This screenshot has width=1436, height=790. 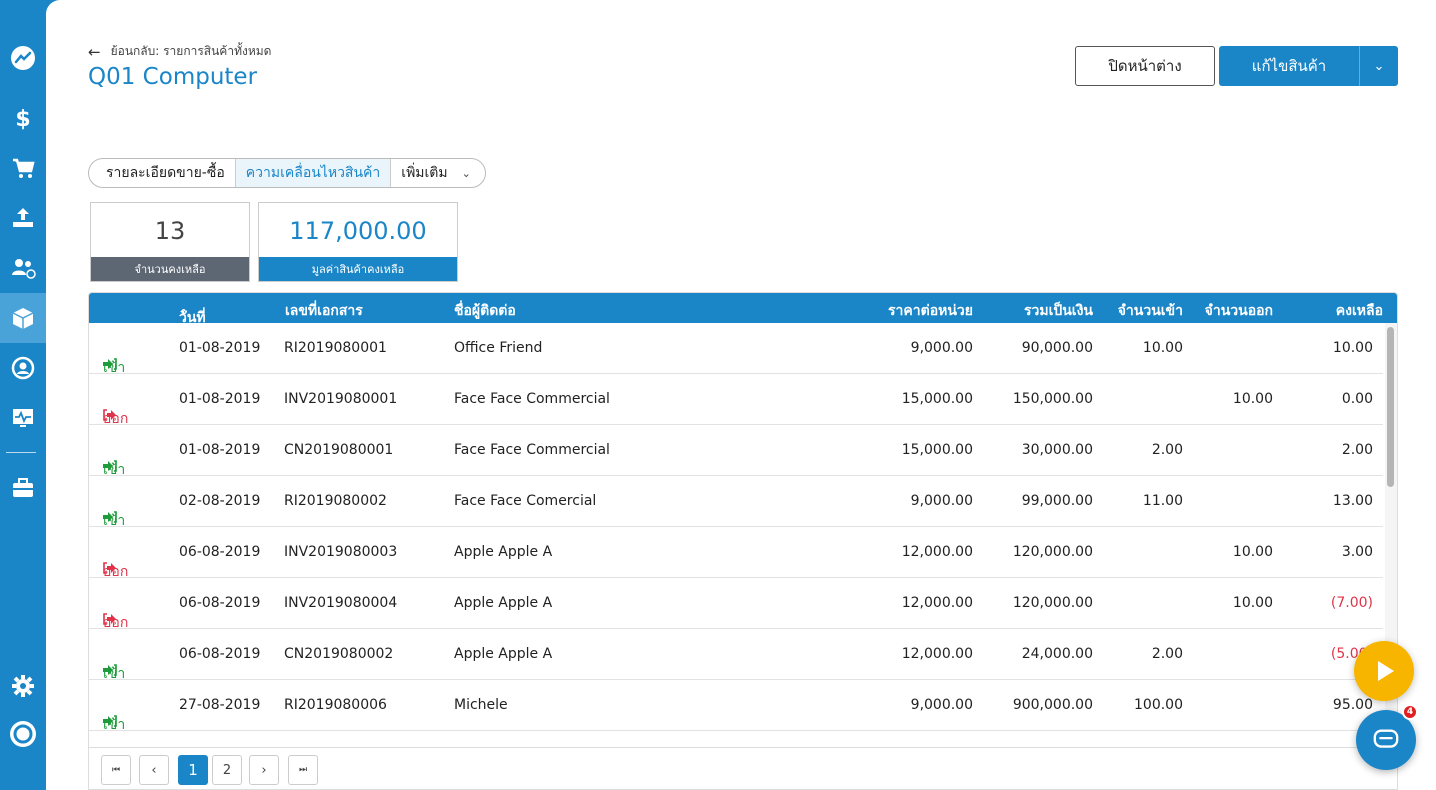 What do you see at coordinates (424, 173) in the screenshot?
I see `tab-label: เพิ่มเติม` at bounding box center [424, 173].